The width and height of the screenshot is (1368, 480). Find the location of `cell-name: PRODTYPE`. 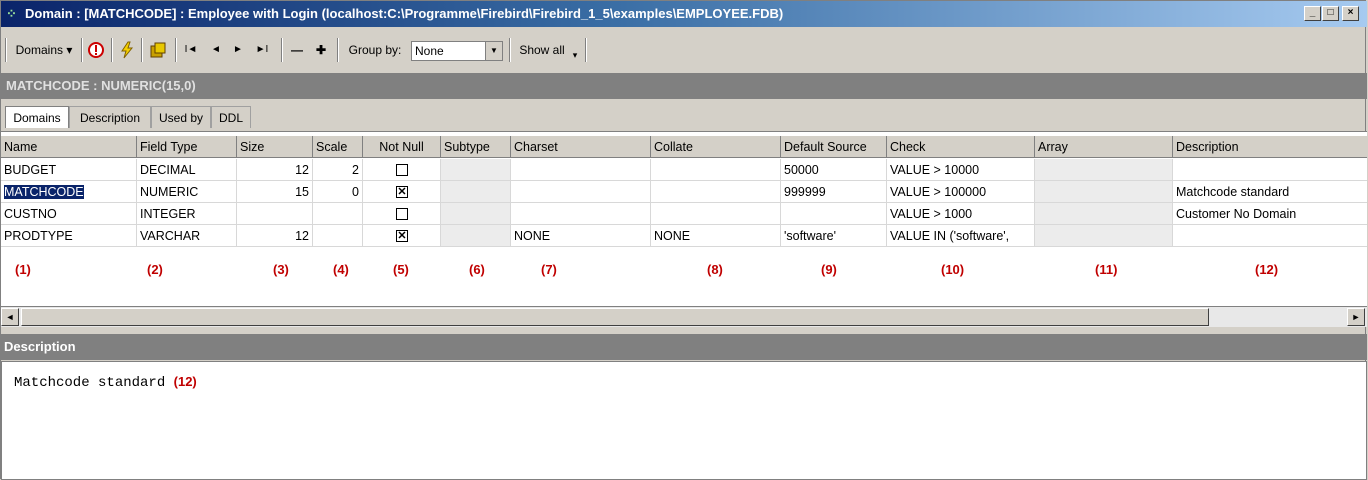

cell-name: PRODTYPE is located at coordinates (69, 236).